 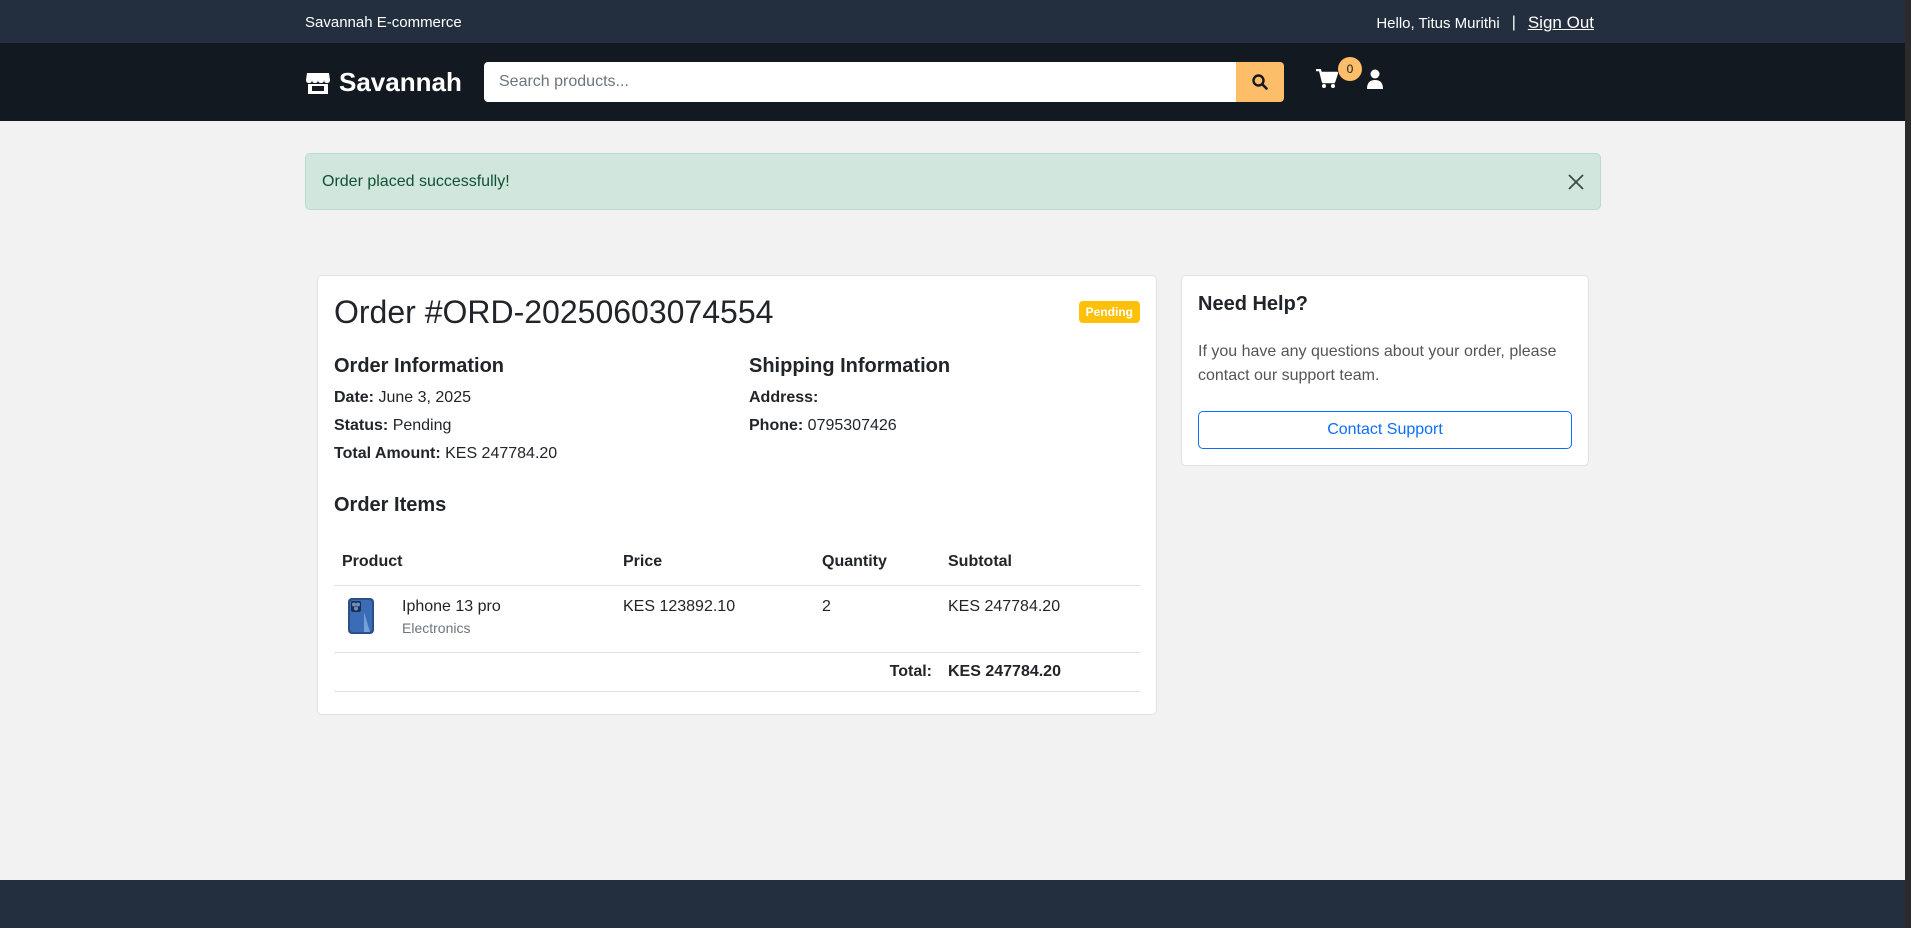 I want to click on total-amount-label: Total Amount:, so click(x=387, y=453).